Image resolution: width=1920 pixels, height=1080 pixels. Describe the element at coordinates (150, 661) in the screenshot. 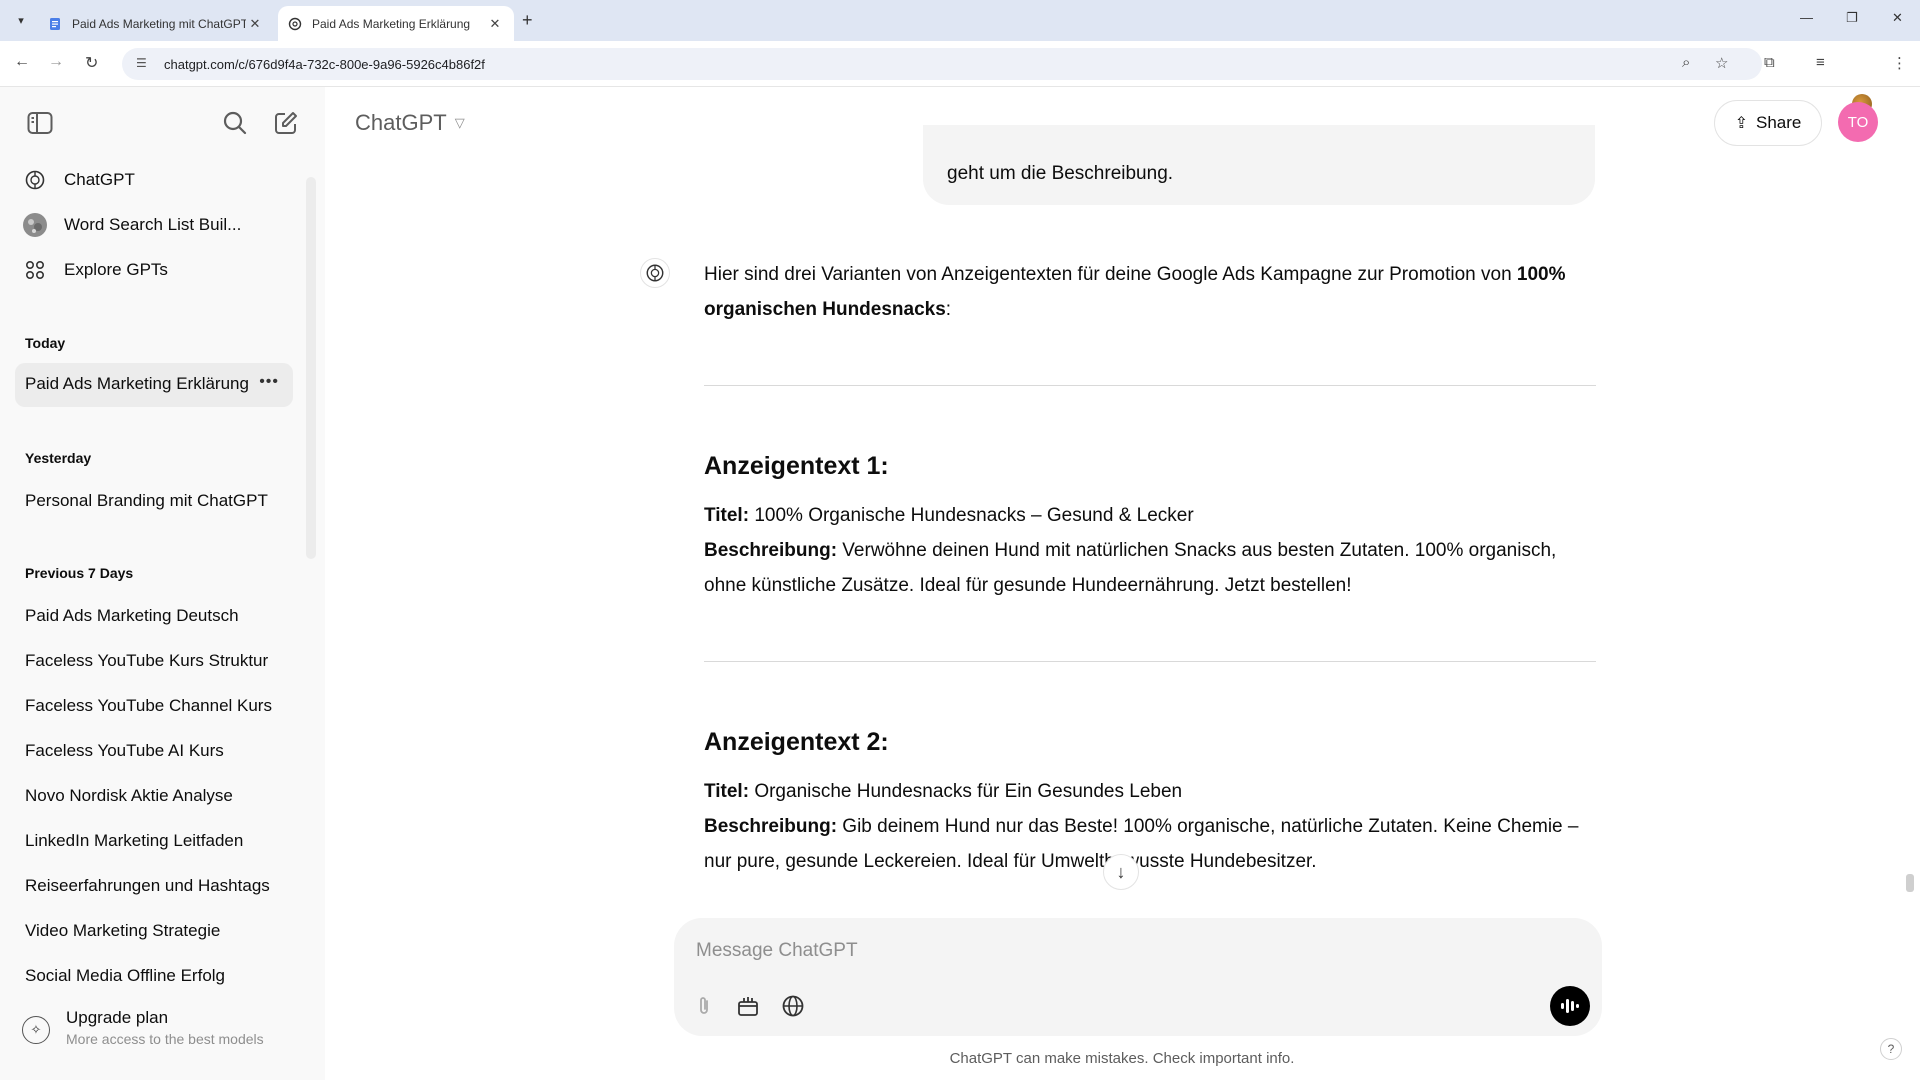

I see `chat-history-item: Faceless YouTube Kurs Struktur` at that location.